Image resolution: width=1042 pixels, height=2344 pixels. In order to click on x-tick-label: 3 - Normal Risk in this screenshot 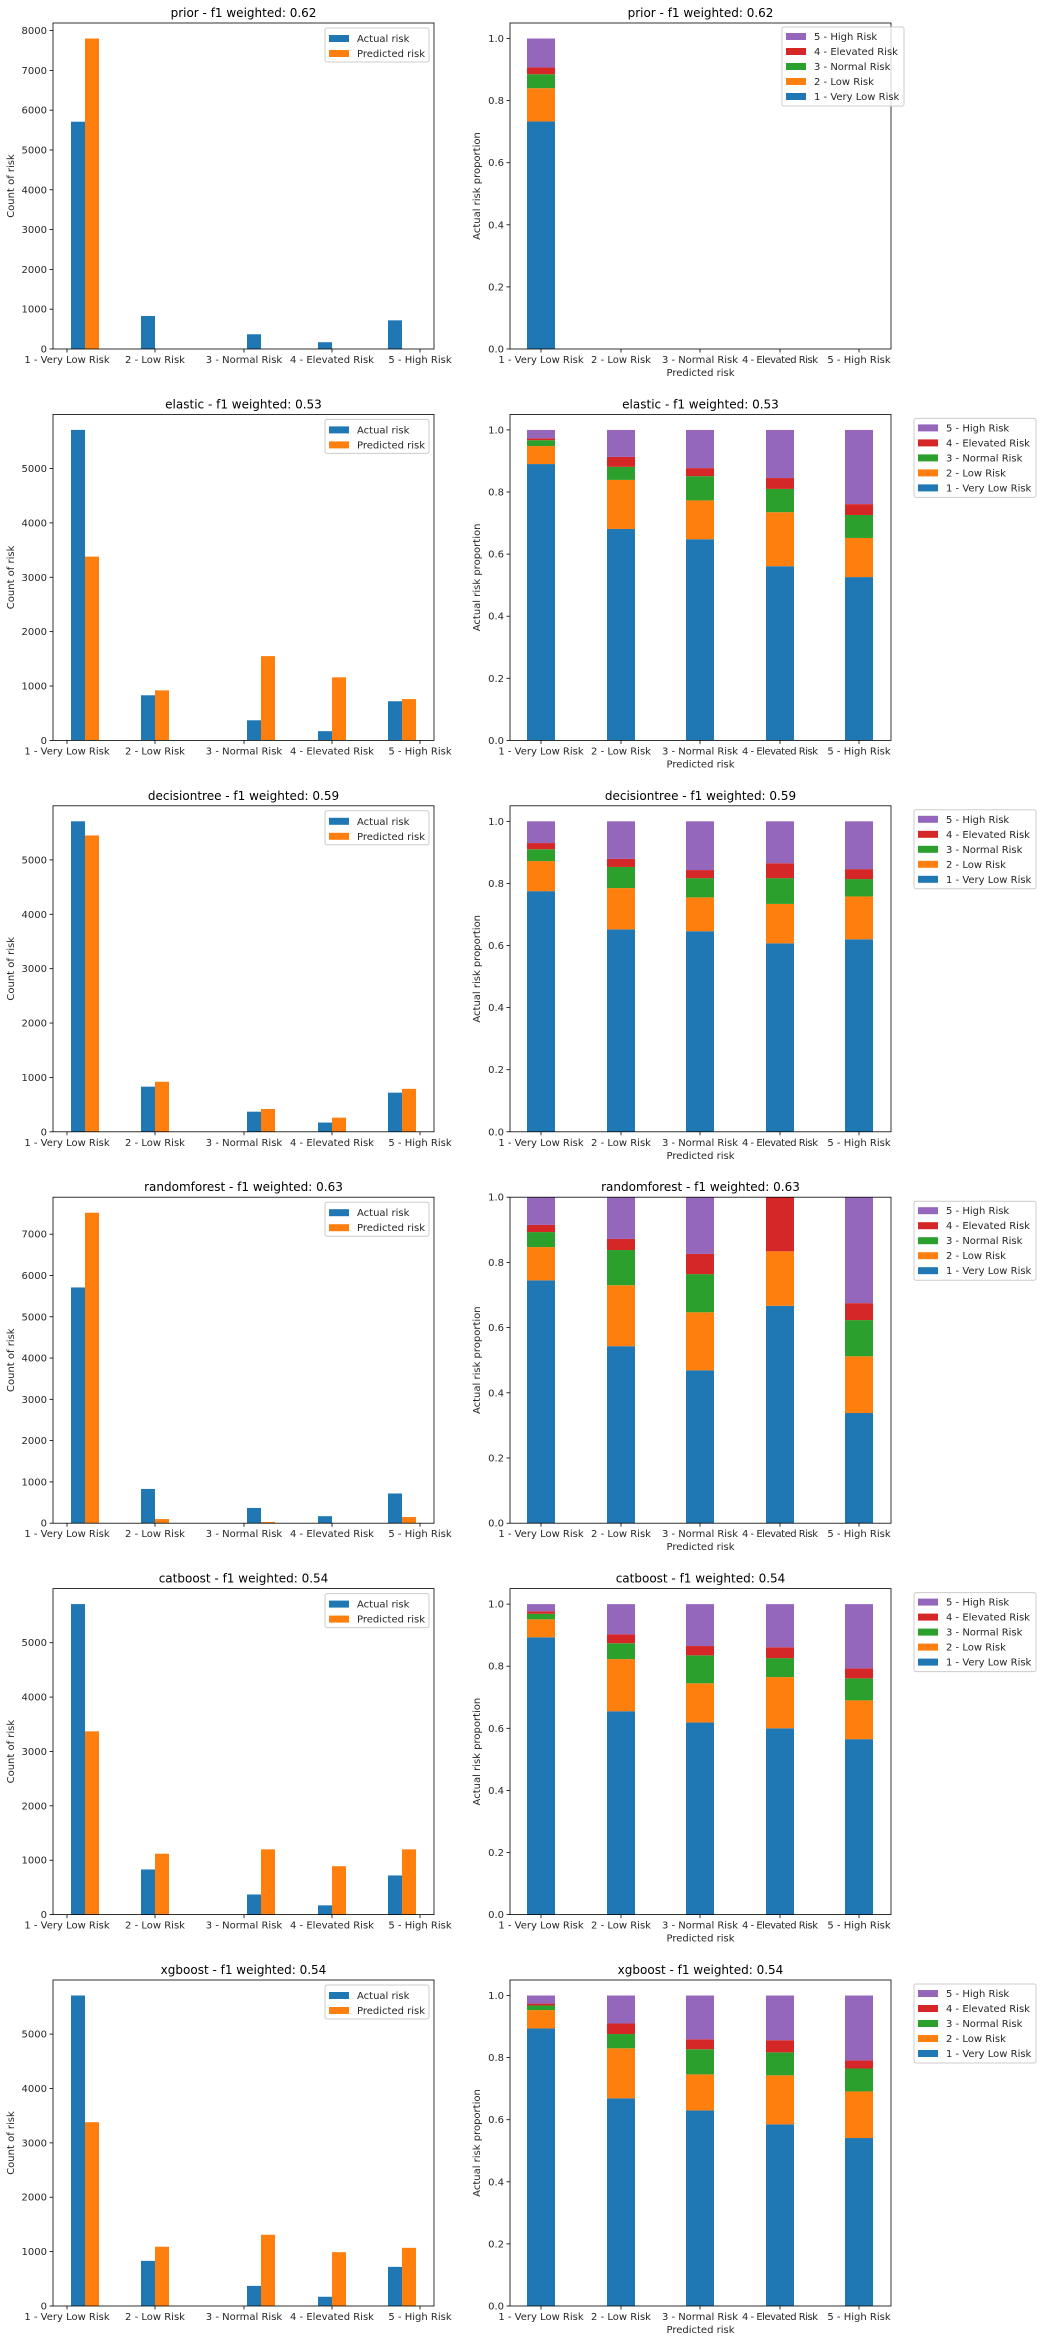, I will do `click(244, 751)`.